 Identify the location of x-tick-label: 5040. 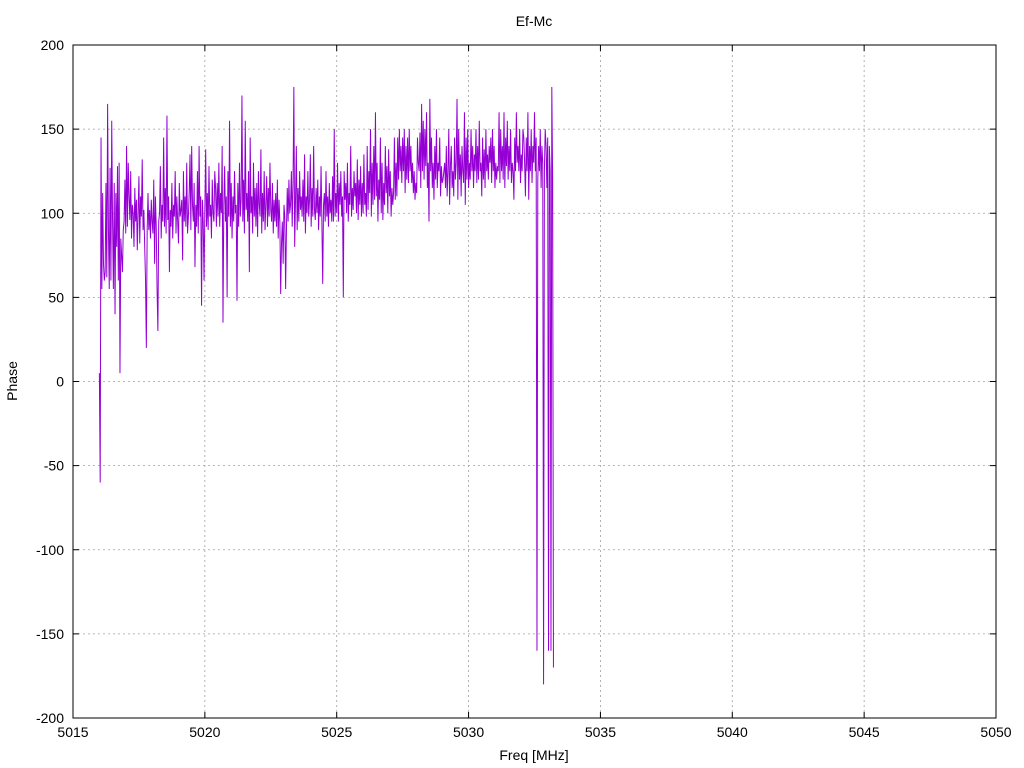
(732, 732).